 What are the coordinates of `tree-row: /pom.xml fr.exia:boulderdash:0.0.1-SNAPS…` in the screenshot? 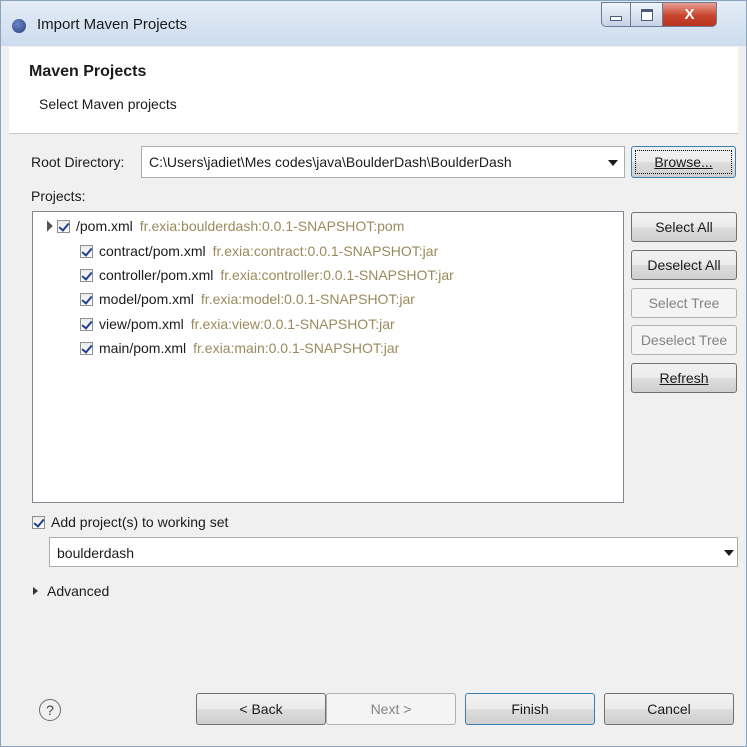 It's located at (223, 226).